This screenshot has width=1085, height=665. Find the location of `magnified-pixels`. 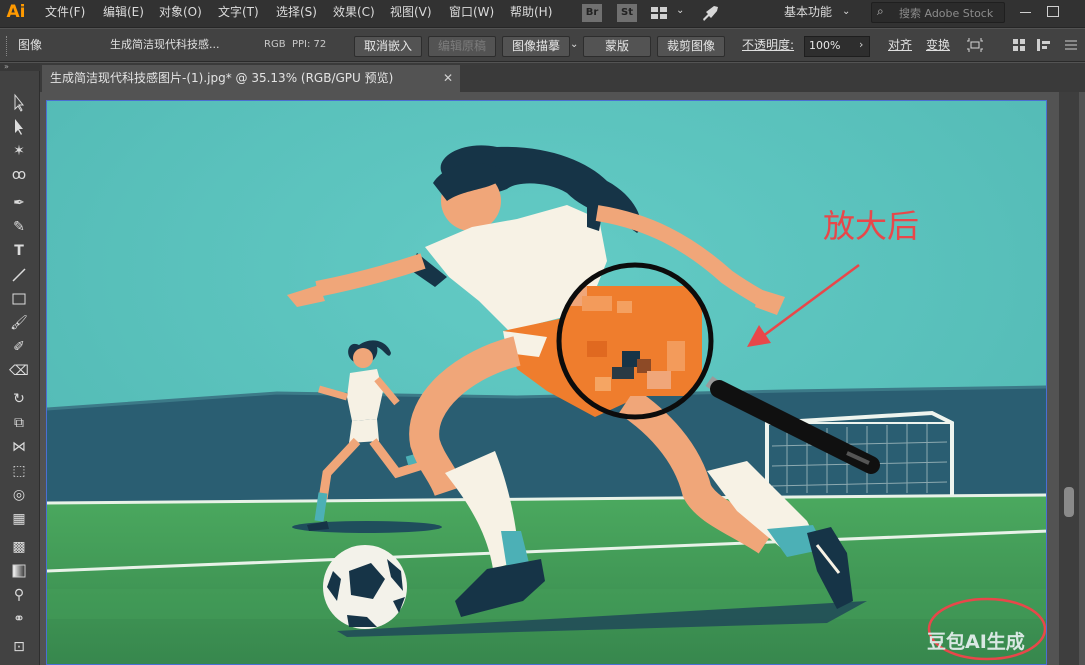

magnified-pixels is located at coordinates (632, 341).